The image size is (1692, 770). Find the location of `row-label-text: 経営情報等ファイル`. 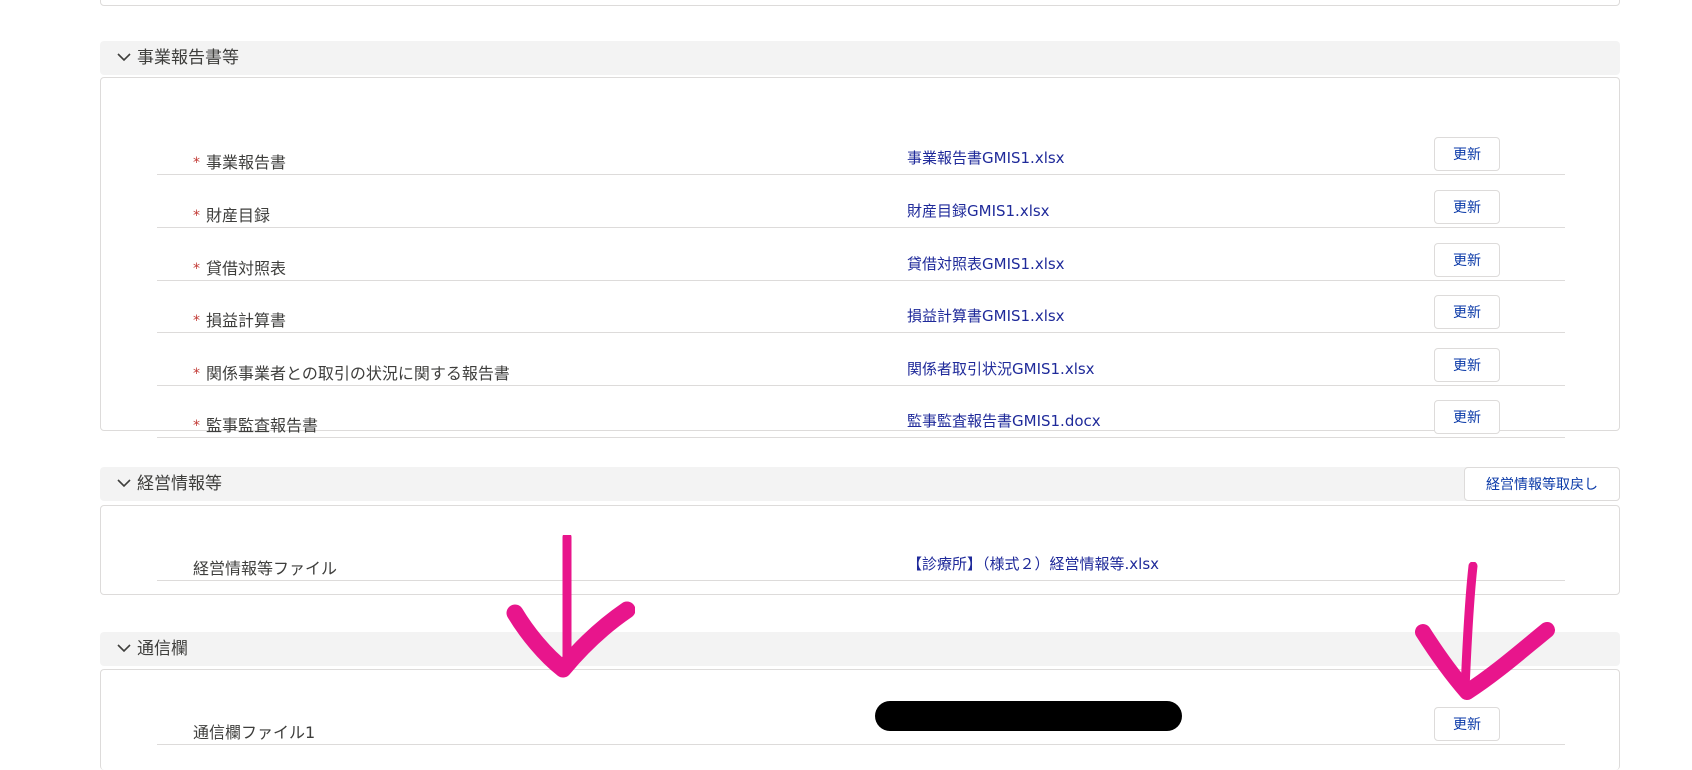

row-label-text: 経営情報等ファイル is located at coordinates (265, 568).